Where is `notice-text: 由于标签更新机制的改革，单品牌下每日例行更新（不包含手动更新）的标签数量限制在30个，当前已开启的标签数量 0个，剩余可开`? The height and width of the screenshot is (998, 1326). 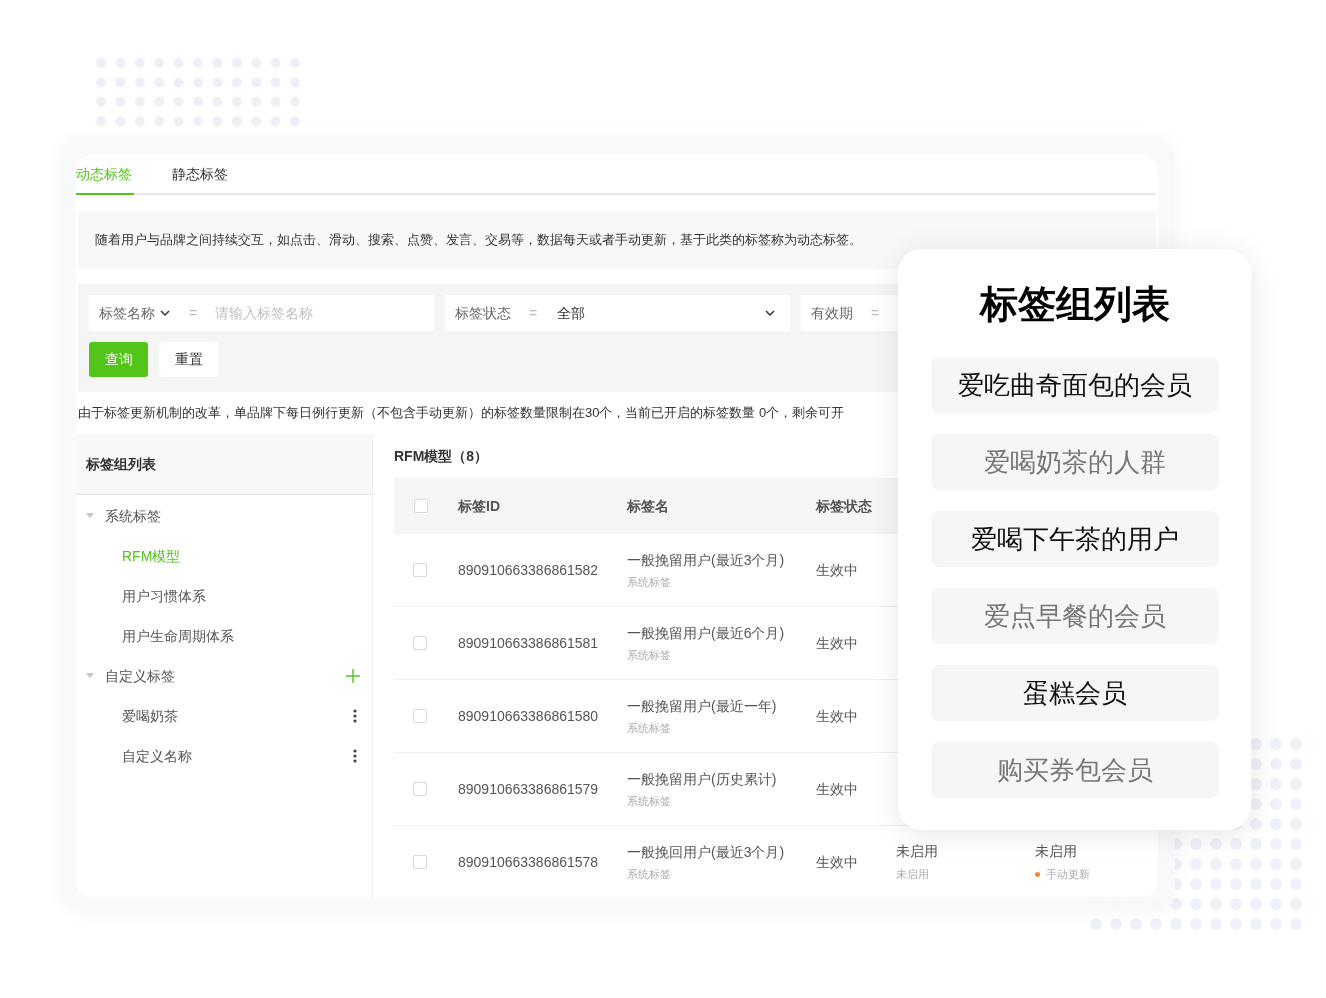 notice-text: 由于标签更新机制的改革，单品牌下每日例行更新（不包含手动更新）的标签数量限制在30个，当前已开启的标签数量 0个，剩余可开 is located at coordinates (461, 413).